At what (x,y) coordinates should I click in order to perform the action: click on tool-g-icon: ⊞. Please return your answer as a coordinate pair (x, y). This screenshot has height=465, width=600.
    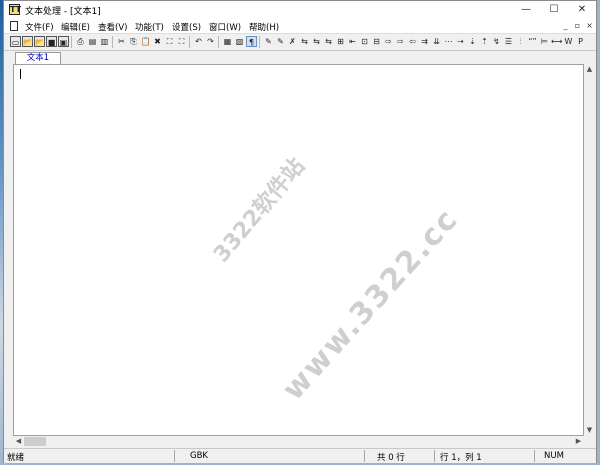
    Looking at the image, I should click on (340, 41).